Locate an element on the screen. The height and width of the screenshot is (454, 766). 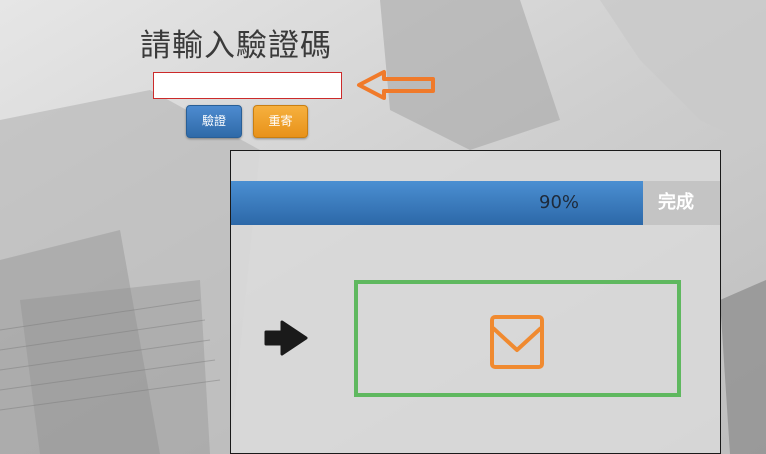
verification-code-input is located at coordinates (247, 85).